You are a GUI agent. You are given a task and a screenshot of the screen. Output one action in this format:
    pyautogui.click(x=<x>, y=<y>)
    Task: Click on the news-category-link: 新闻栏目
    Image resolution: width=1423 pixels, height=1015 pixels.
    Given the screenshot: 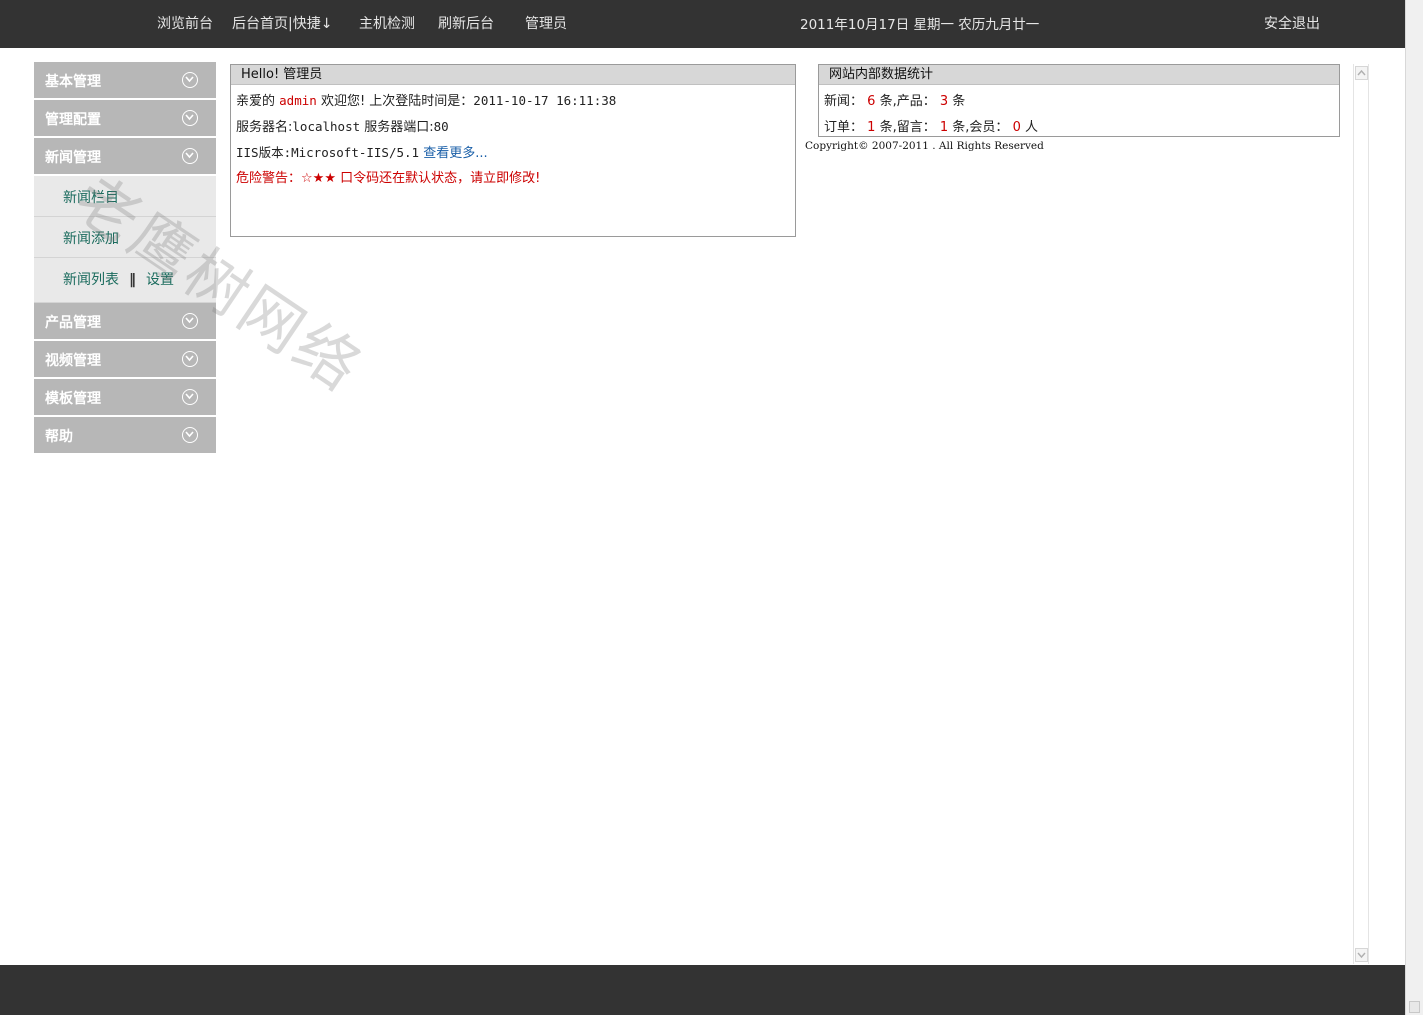 What is the action you would take?
    pyautogui.click(x=91, y=197)
    